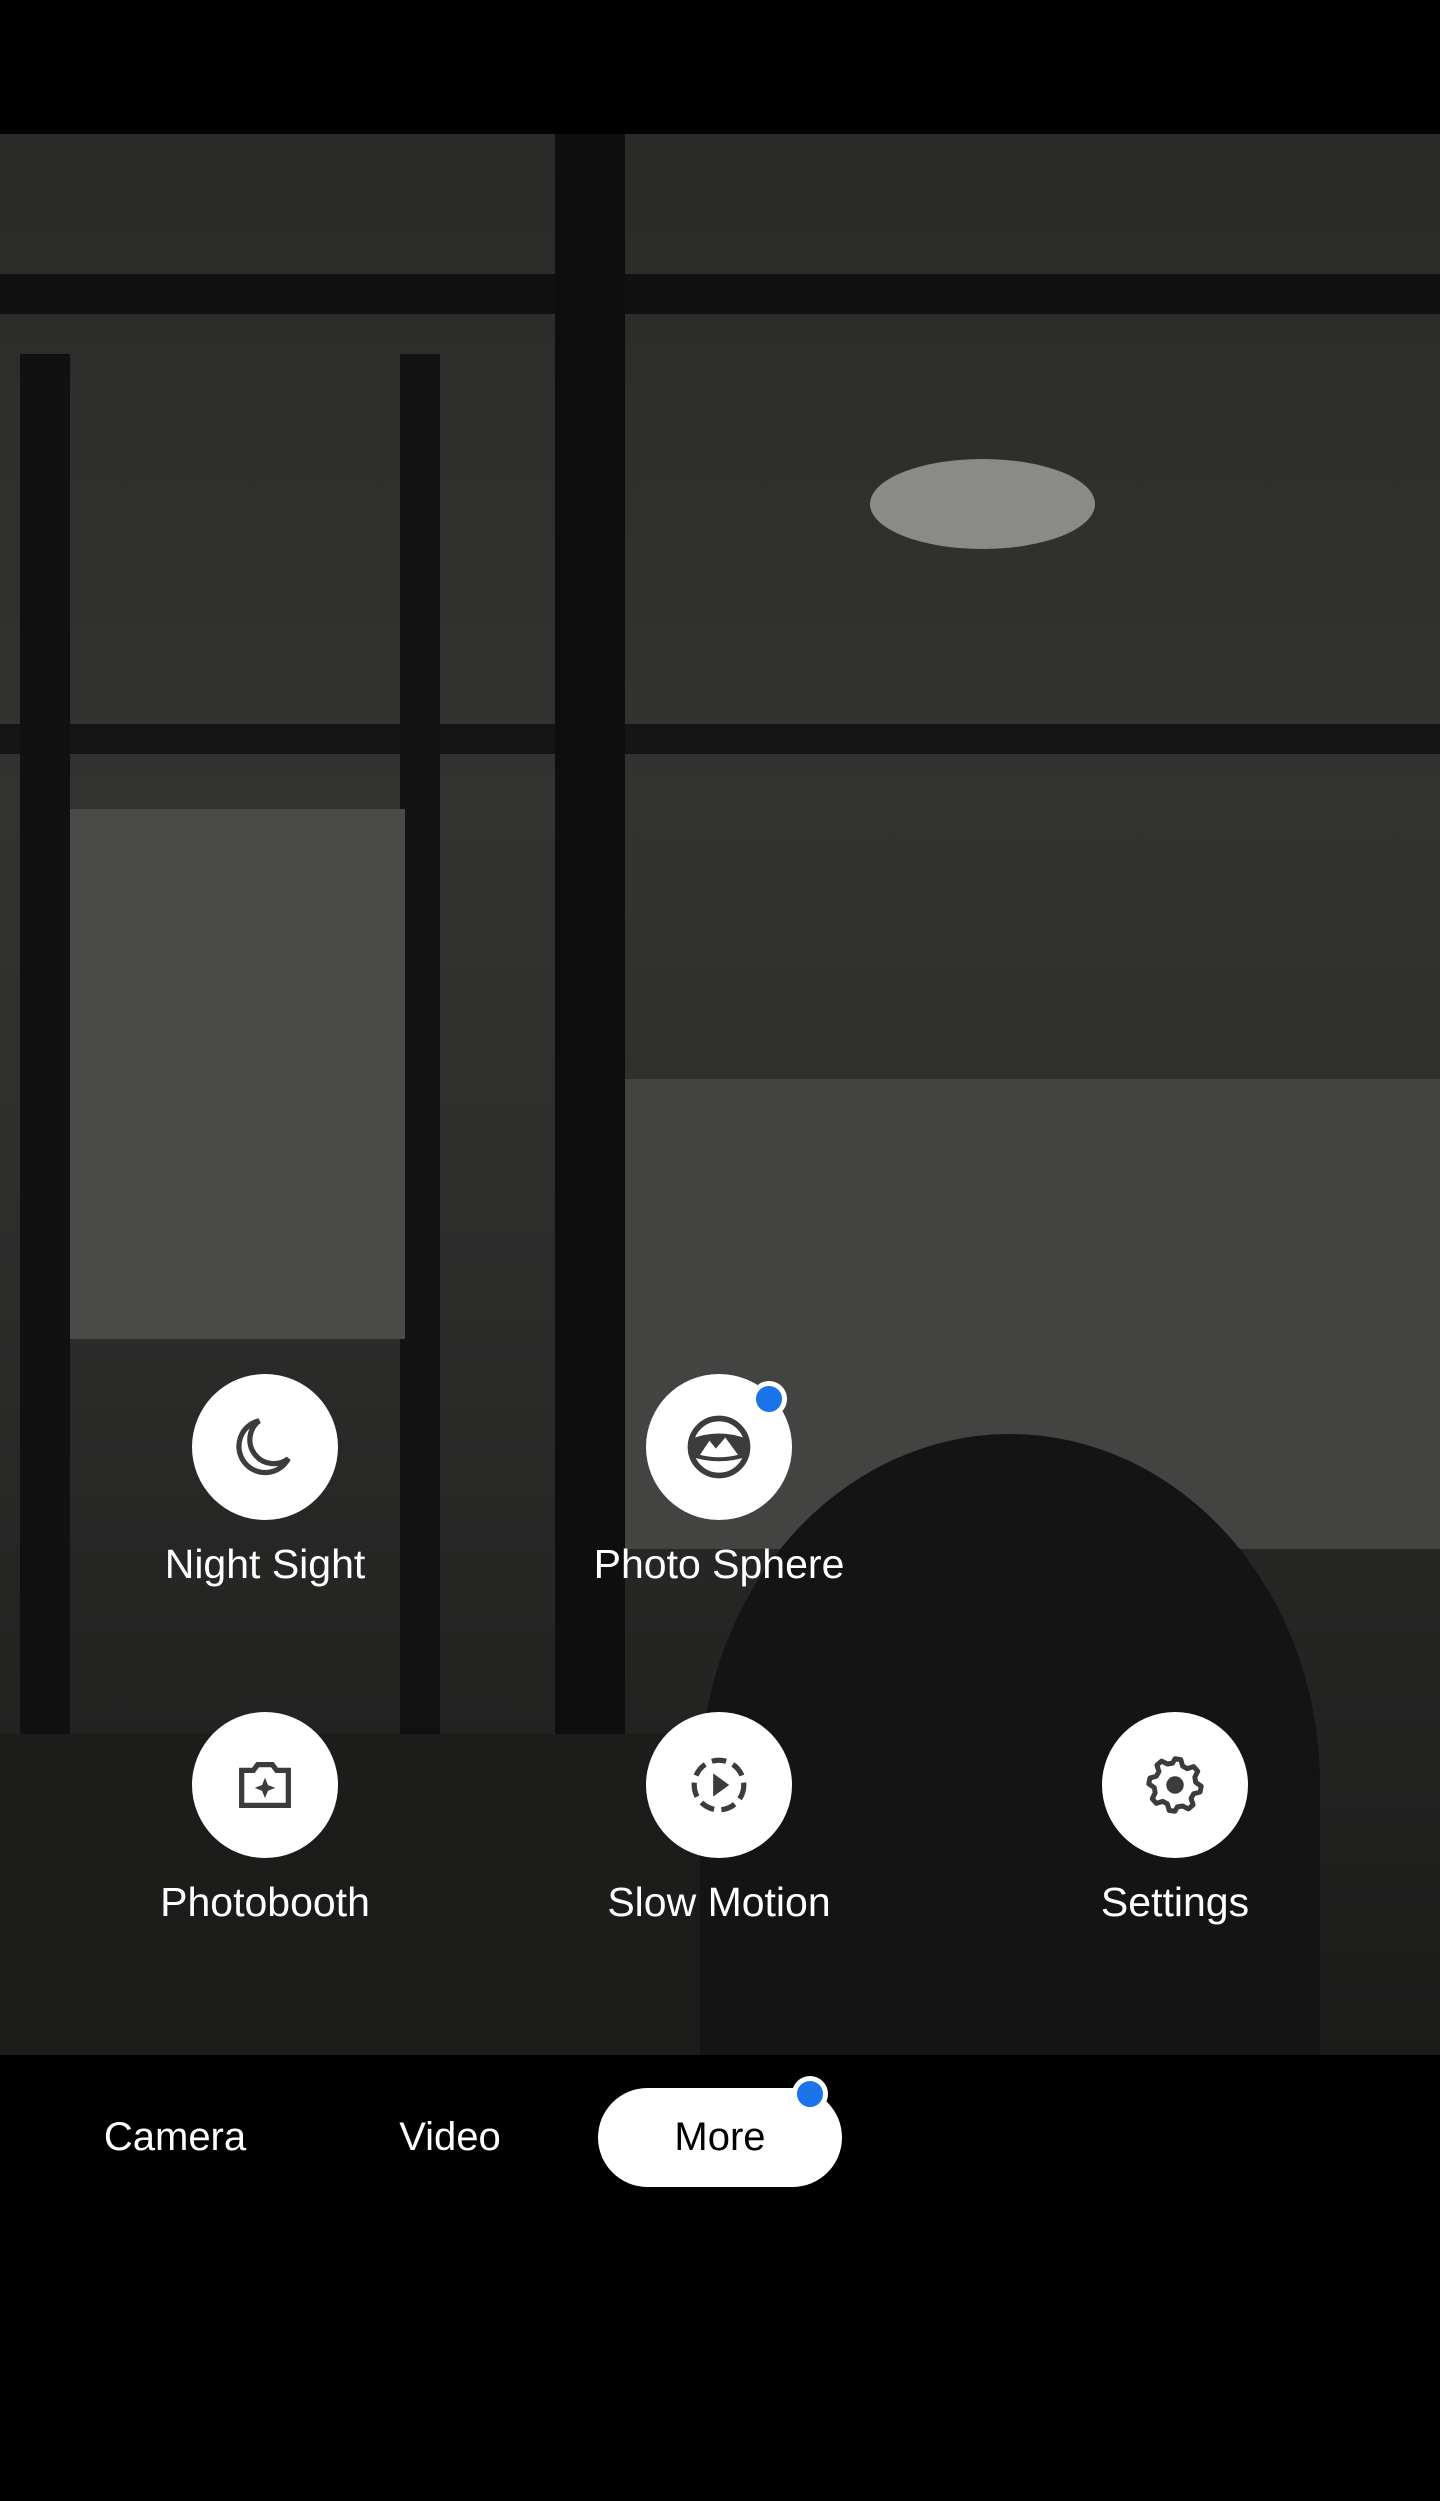 This screenshot has height=2501, width=1440. I want to click on status-area, so click(720, 67).